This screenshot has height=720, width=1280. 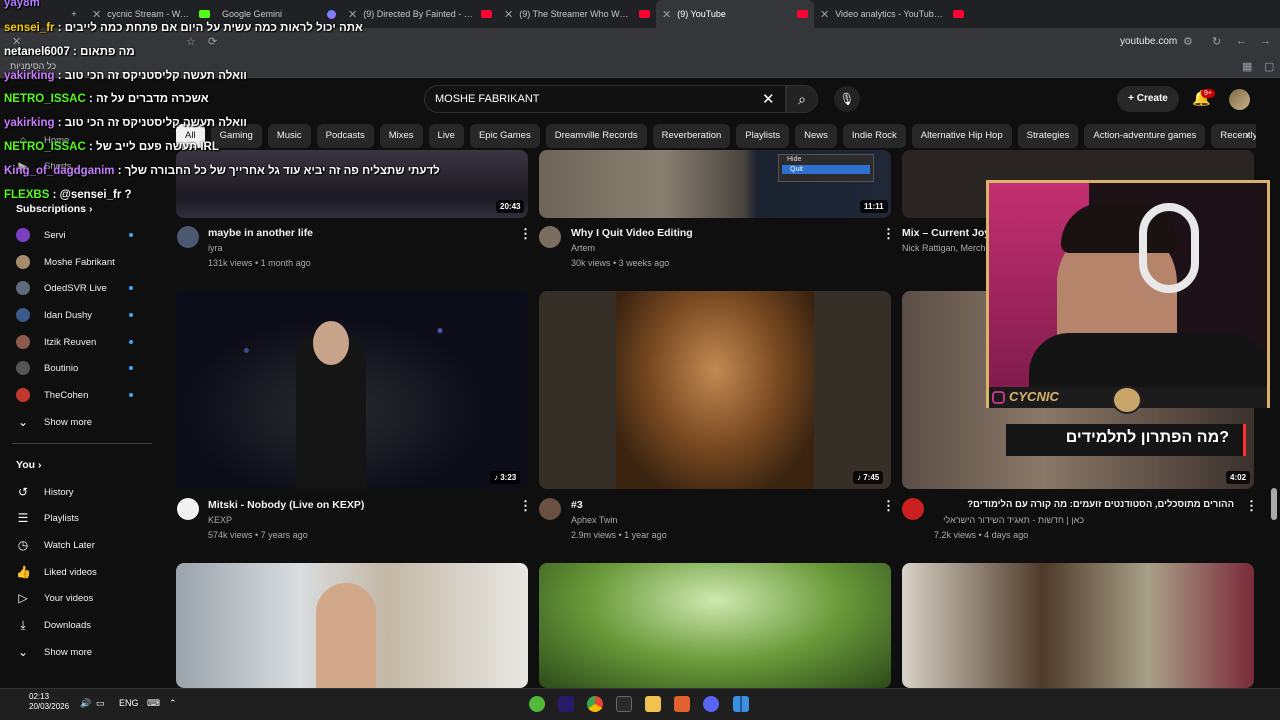 I want to click on channel-name: iyra, so click(x=215, y=248).